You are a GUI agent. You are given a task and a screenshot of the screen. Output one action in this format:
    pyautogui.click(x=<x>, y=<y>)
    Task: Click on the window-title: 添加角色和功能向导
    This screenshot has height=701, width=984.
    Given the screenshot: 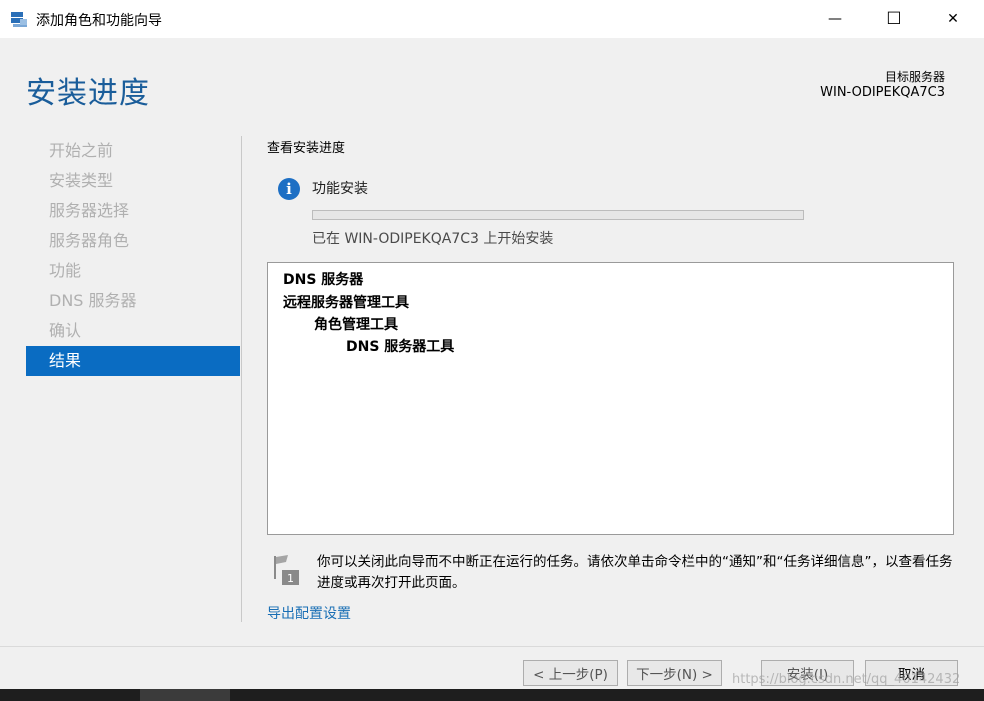 What is the action you would take?
    pyautogui.click(x=99, y=21)
    